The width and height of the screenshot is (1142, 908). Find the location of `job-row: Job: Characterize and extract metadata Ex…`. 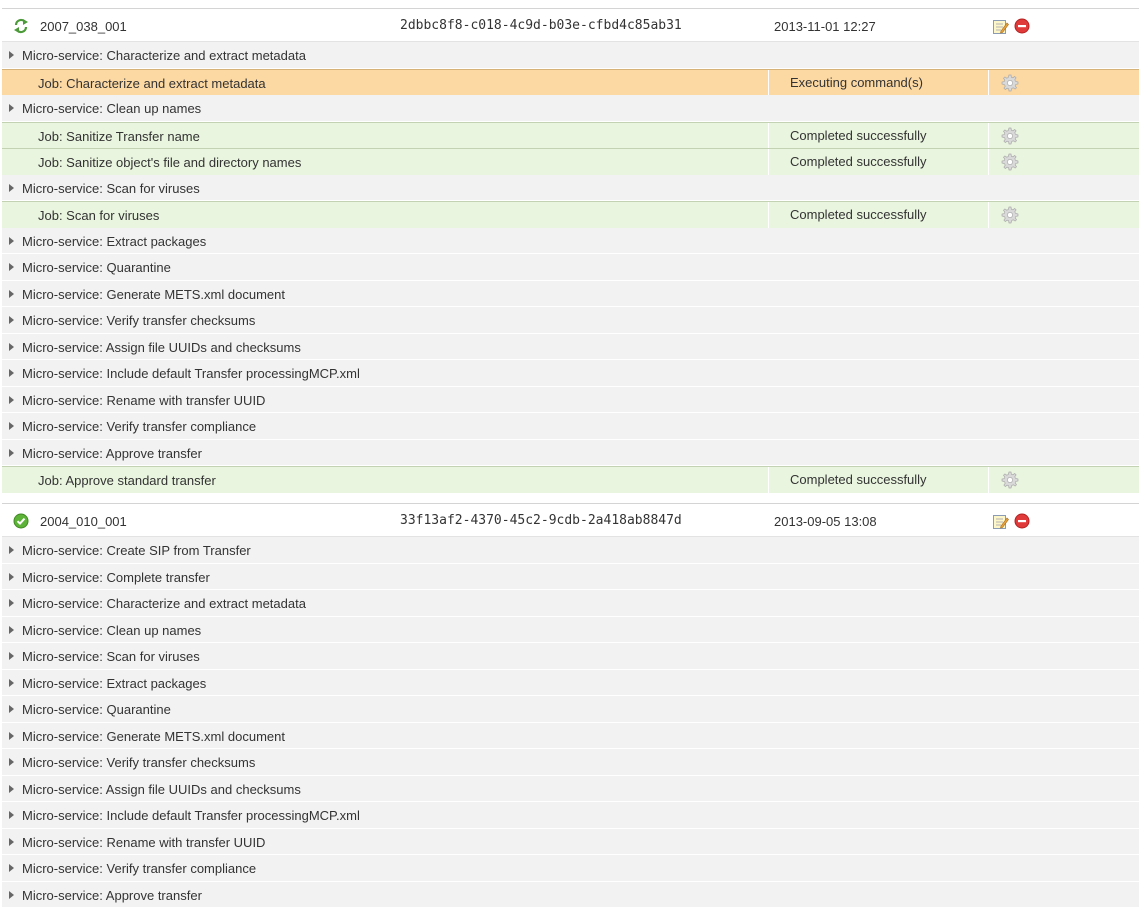

job-row: Job: Characterize and extract metadata Ex… is located at coordinates (570, 82).